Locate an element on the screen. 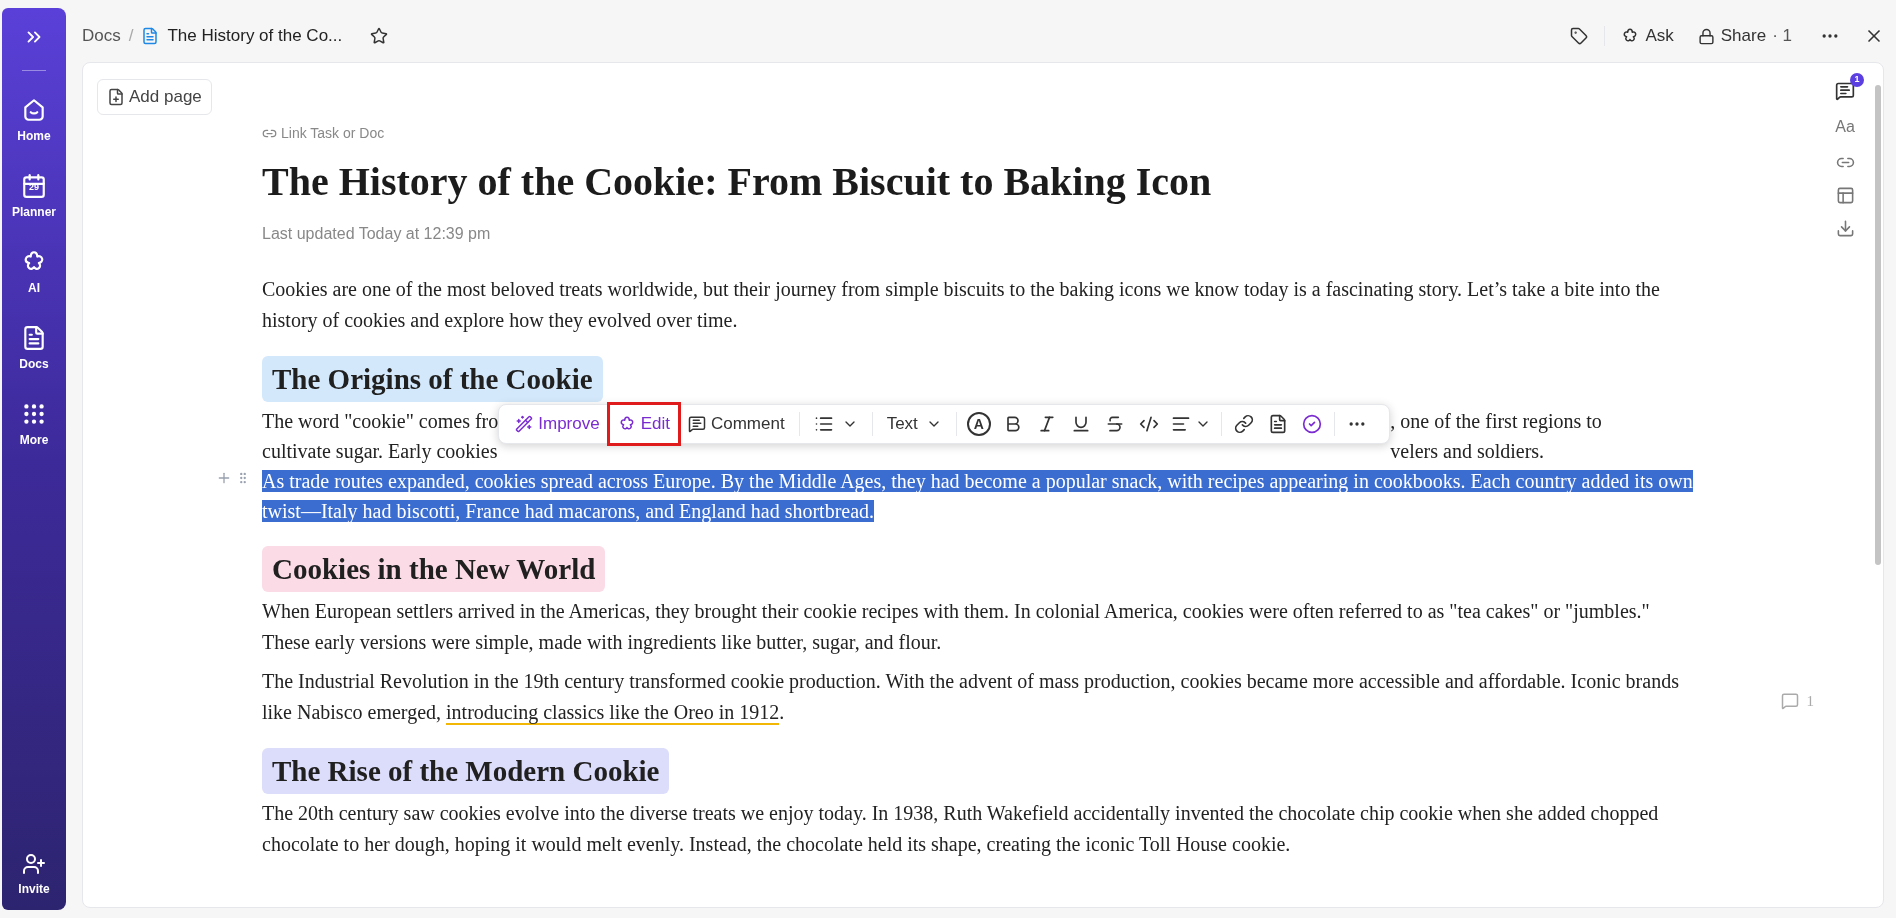 The width and height of the screenshot is (1896, 918). paragraph-fragment: The word "cookie" comes fro is located at coordinates (380, 421).